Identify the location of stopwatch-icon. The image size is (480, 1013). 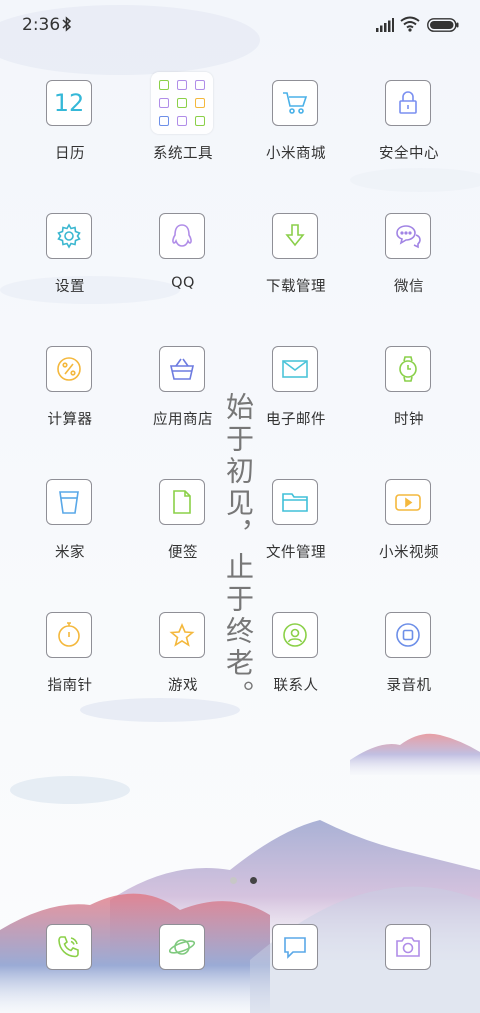
(69, 635).